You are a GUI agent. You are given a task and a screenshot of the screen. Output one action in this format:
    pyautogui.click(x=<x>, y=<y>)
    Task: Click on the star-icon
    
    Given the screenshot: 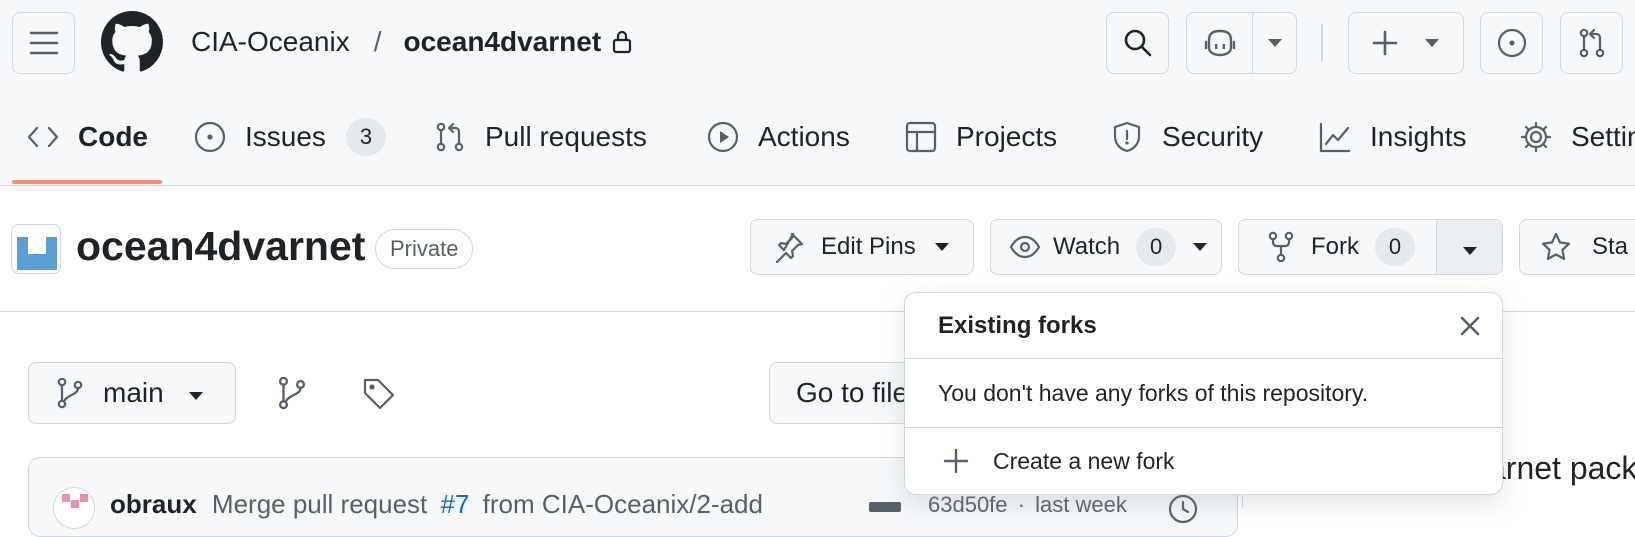 What is the action you would take?
    pyautogui.click(x=1556, y=246)
    